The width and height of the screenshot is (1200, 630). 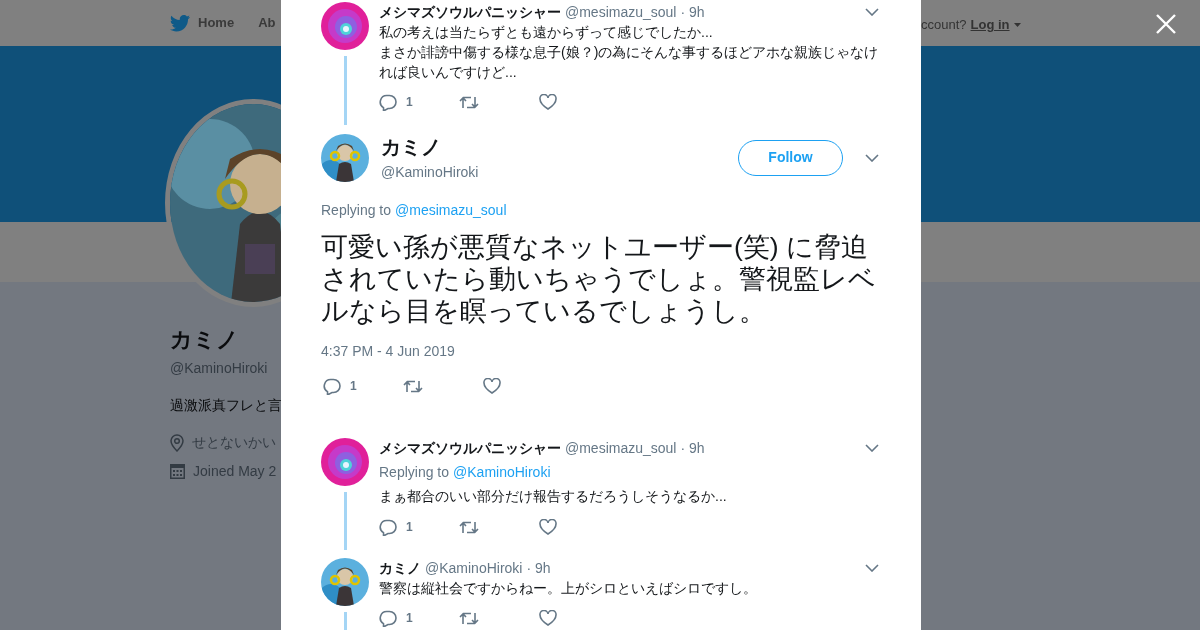 What do you see at coordinates (568, 588) in the screenshot?
I see `tweet-text: 警察は縦社会ですからねー。上がシロといえばシロですし。` at bounding box center [568, 588].